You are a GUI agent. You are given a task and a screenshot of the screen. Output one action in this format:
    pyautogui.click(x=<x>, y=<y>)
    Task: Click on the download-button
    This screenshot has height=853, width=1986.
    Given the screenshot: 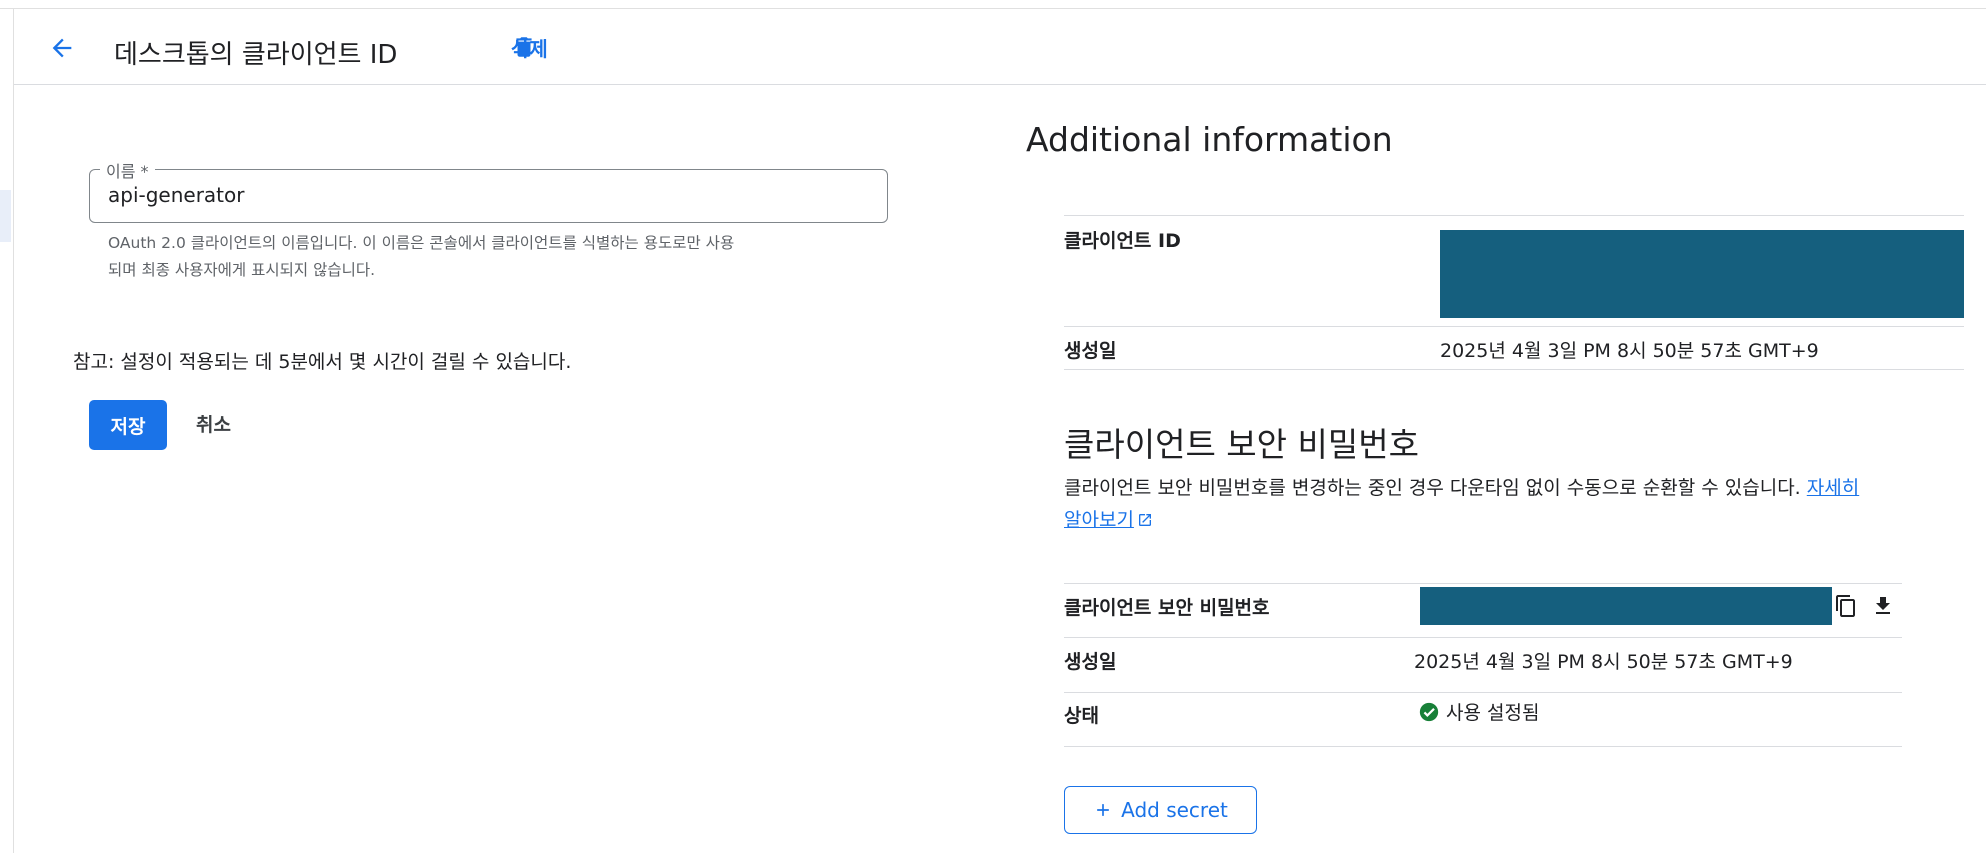 What is the action you would take?
    pyautogui.click(x=1883, y=606)
    